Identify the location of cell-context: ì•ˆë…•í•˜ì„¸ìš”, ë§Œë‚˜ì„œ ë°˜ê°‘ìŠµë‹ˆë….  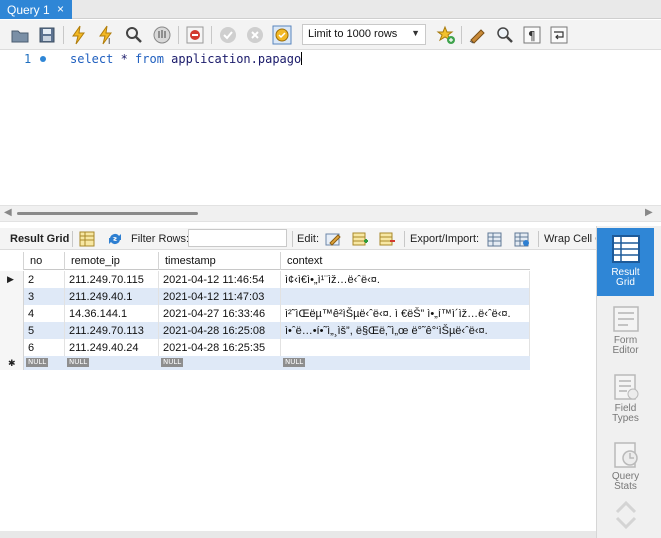
(405, 330).